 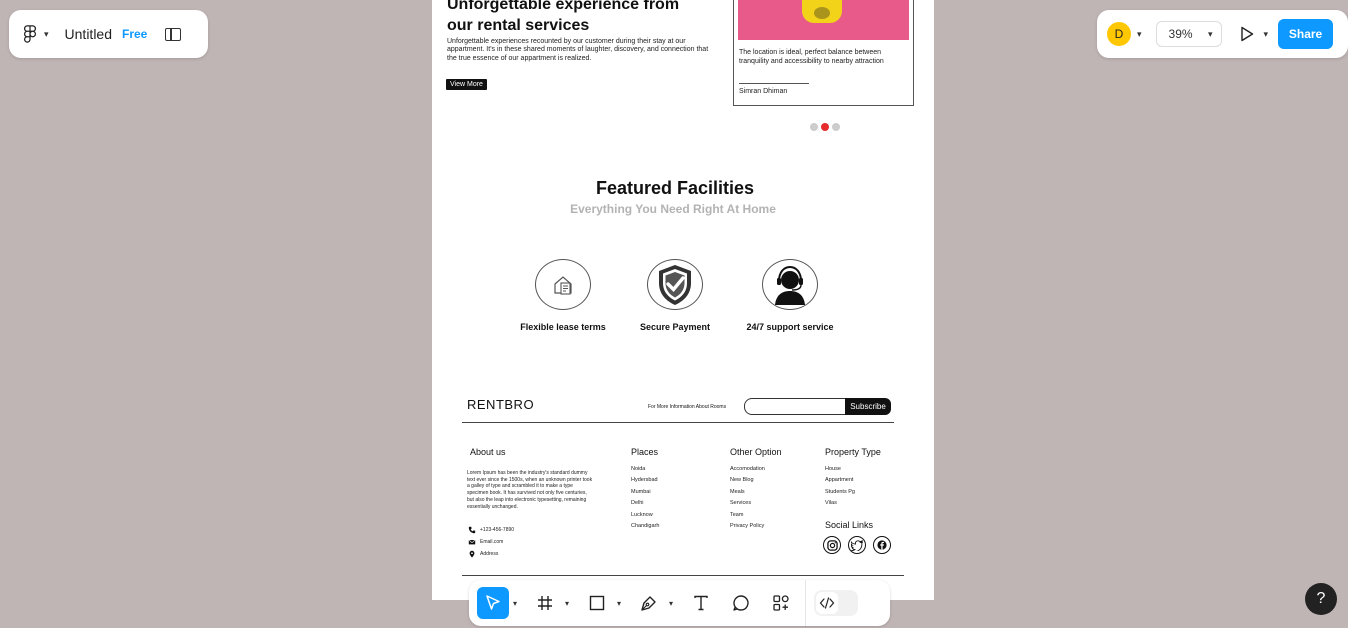 I want to click on zoom-dropdown: 39% ▾, so click(x=1188, y=34).